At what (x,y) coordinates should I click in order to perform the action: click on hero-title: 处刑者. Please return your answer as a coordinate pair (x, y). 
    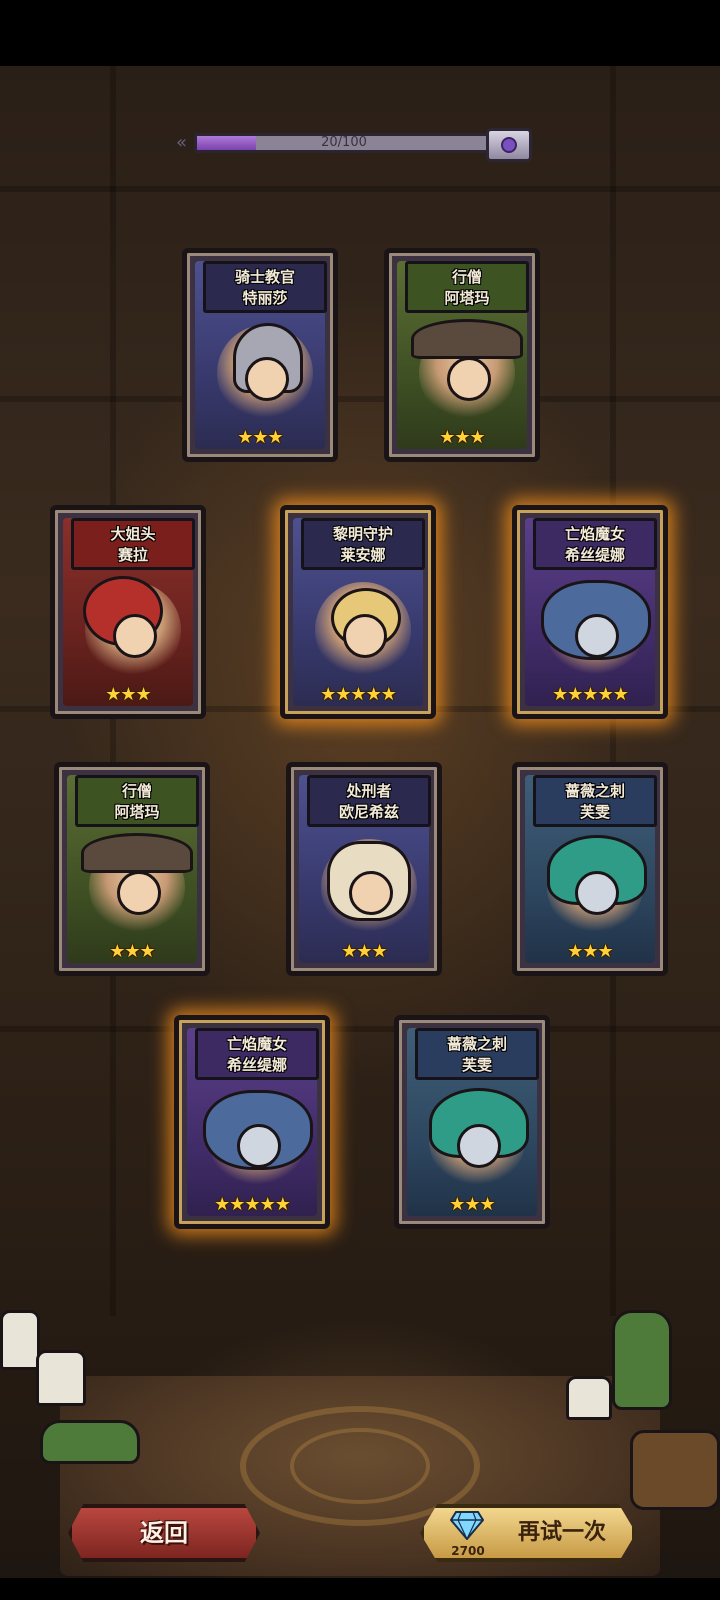
    Looking at the image, I should click on (369, 791).